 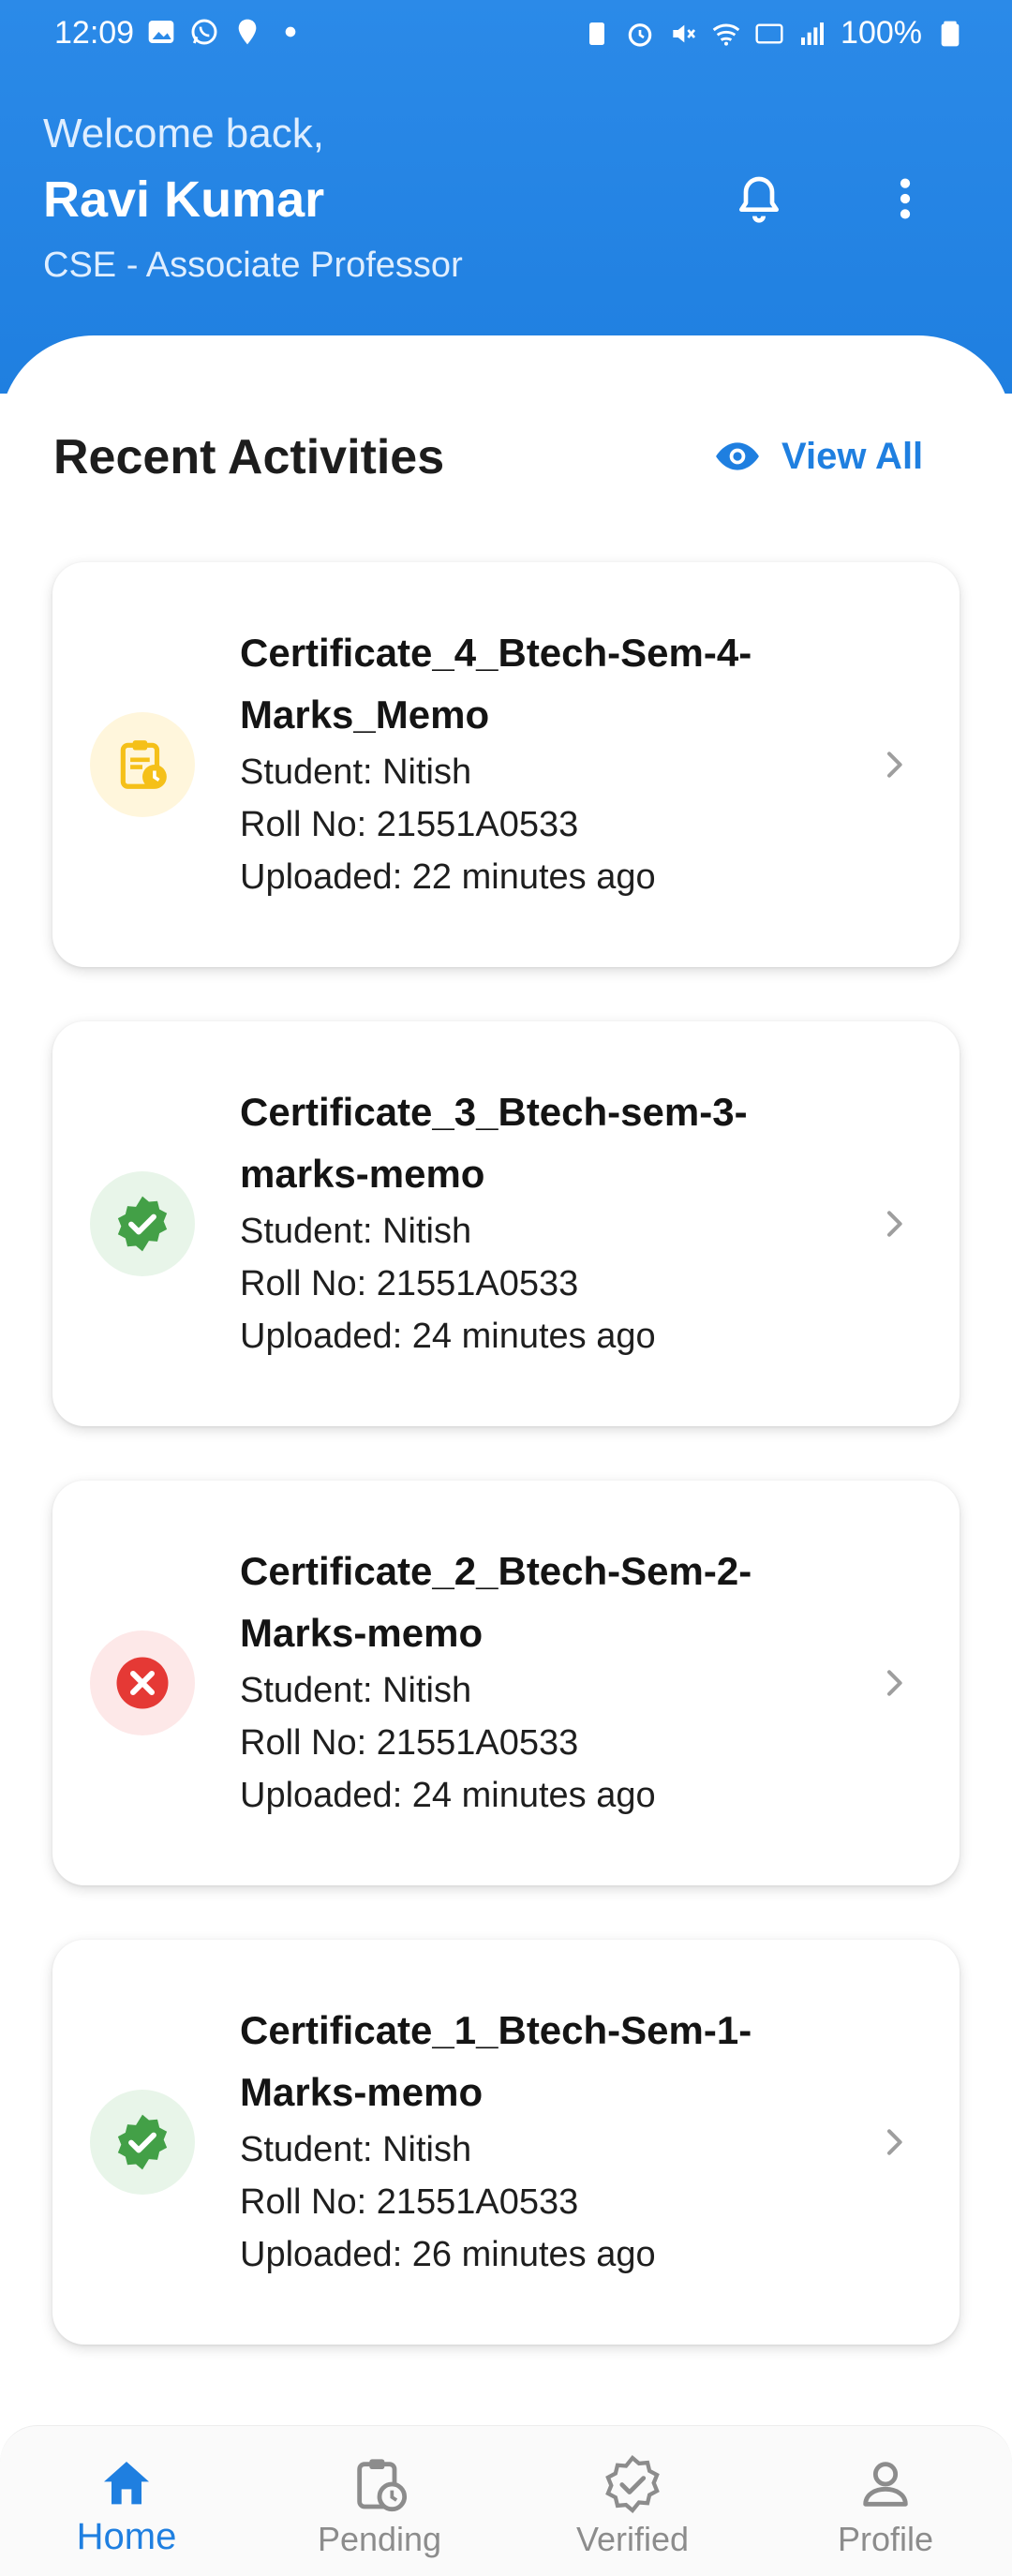 What do you see at coordinates (950, 33) in the screenshot?
I see `battery-icon` at bounding box center [950, 33].